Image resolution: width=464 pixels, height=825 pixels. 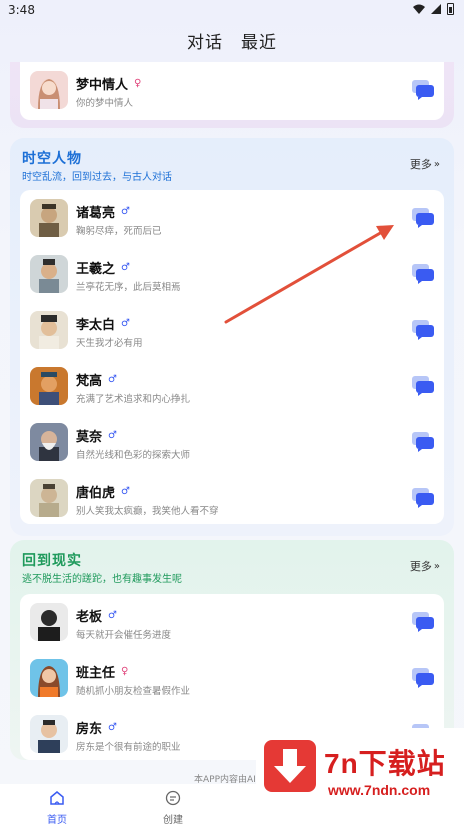 What do you see at coordinates (128, 287) in the screenshot?
I see `item-desc: 兰亭花无序，此后莫相焉` at bounding box center [128, 287].